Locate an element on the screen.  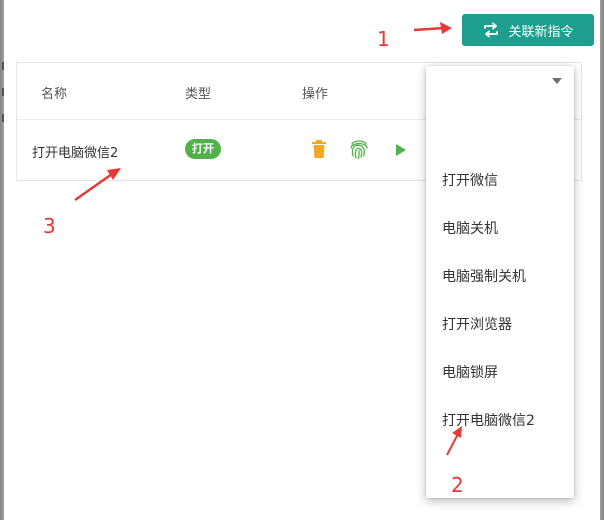
dropdown-item: 打开电脑微信2 is located at coordinates (488, 420).